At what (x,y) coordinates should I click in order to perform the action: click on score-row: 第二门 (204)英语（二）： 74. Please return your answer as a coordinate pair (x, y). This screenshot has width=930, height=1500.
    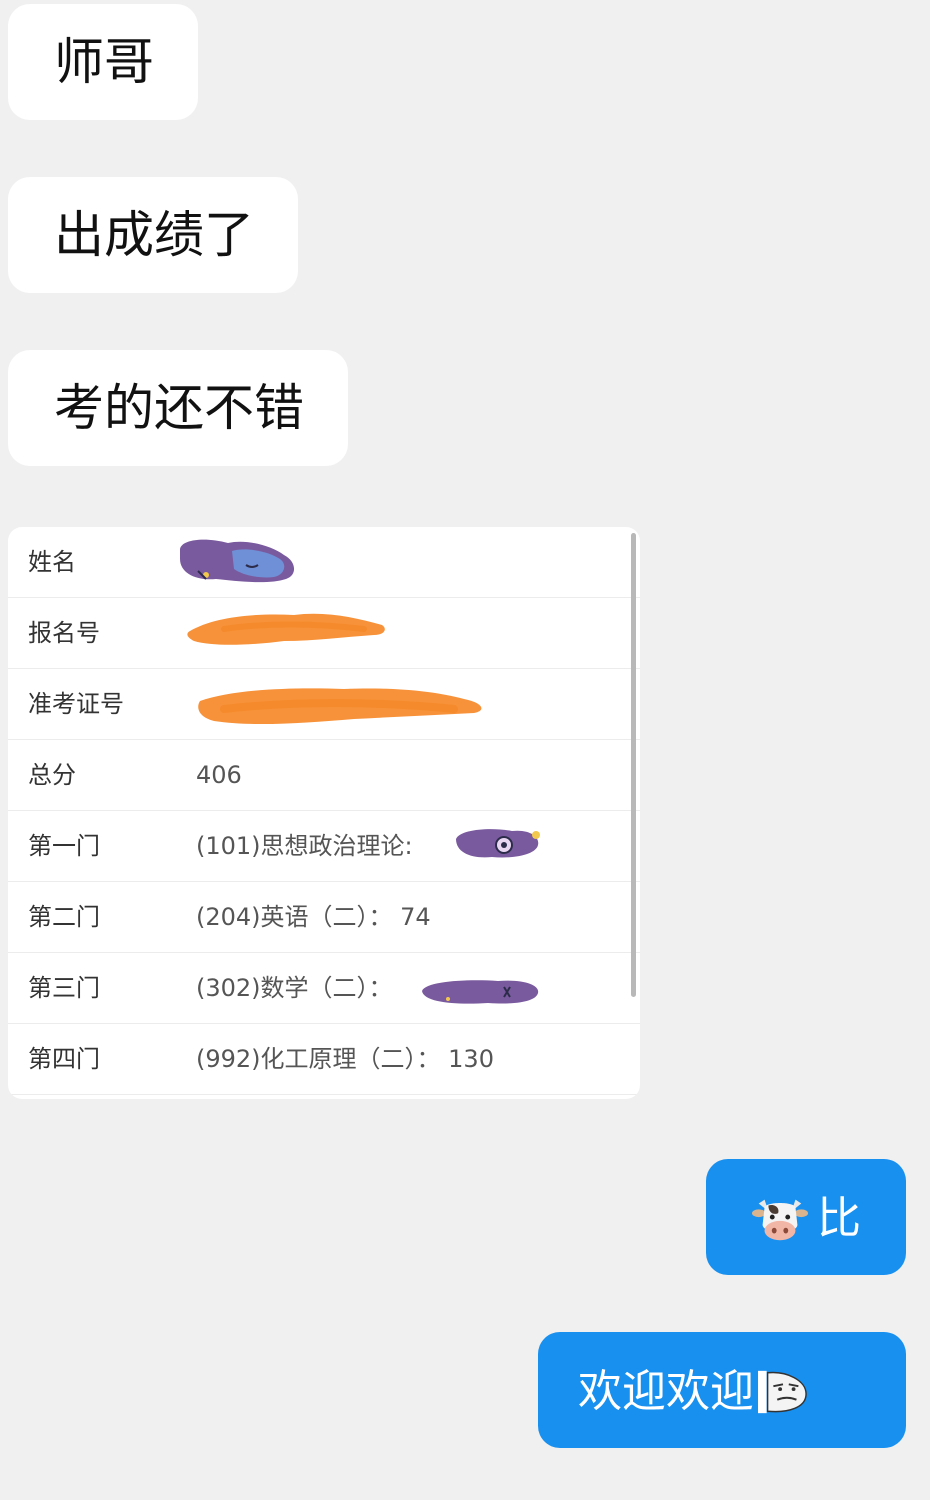
    Looking at the image, I should click on (324, 917).